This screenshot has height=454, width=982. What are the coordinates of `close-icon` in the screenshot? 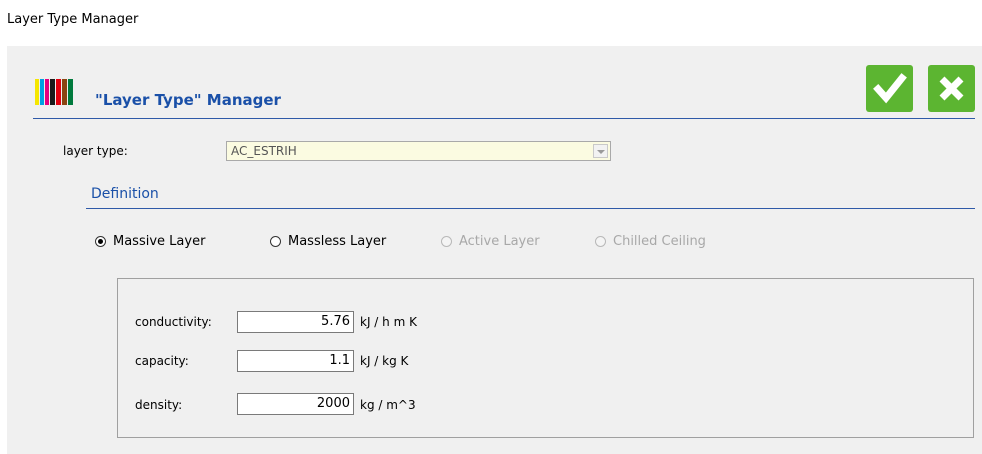 It's located at (951, 88).